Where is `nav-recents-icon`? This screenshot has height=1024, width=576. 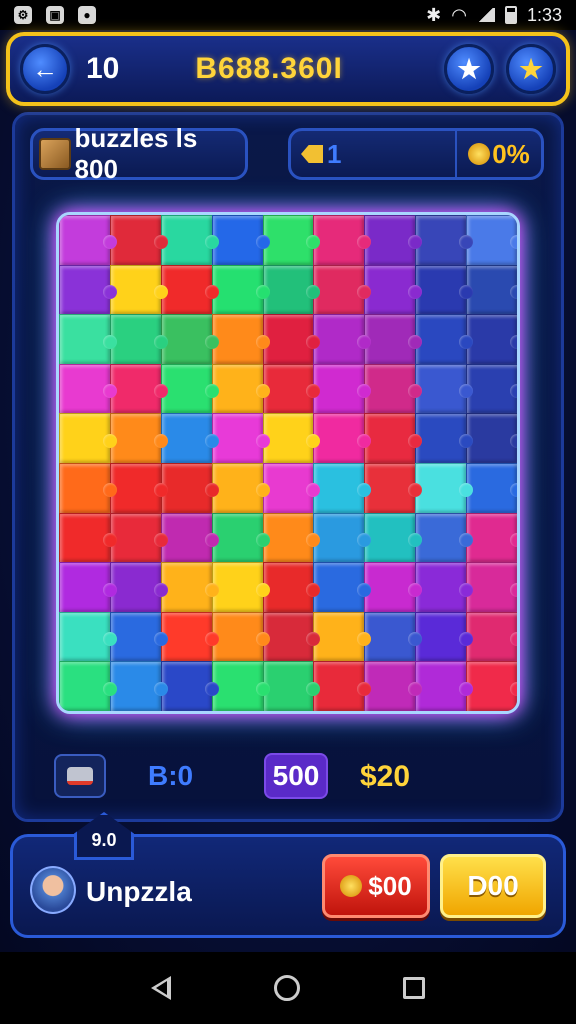 nav-recents-icon is located at coordinates (413, 988).